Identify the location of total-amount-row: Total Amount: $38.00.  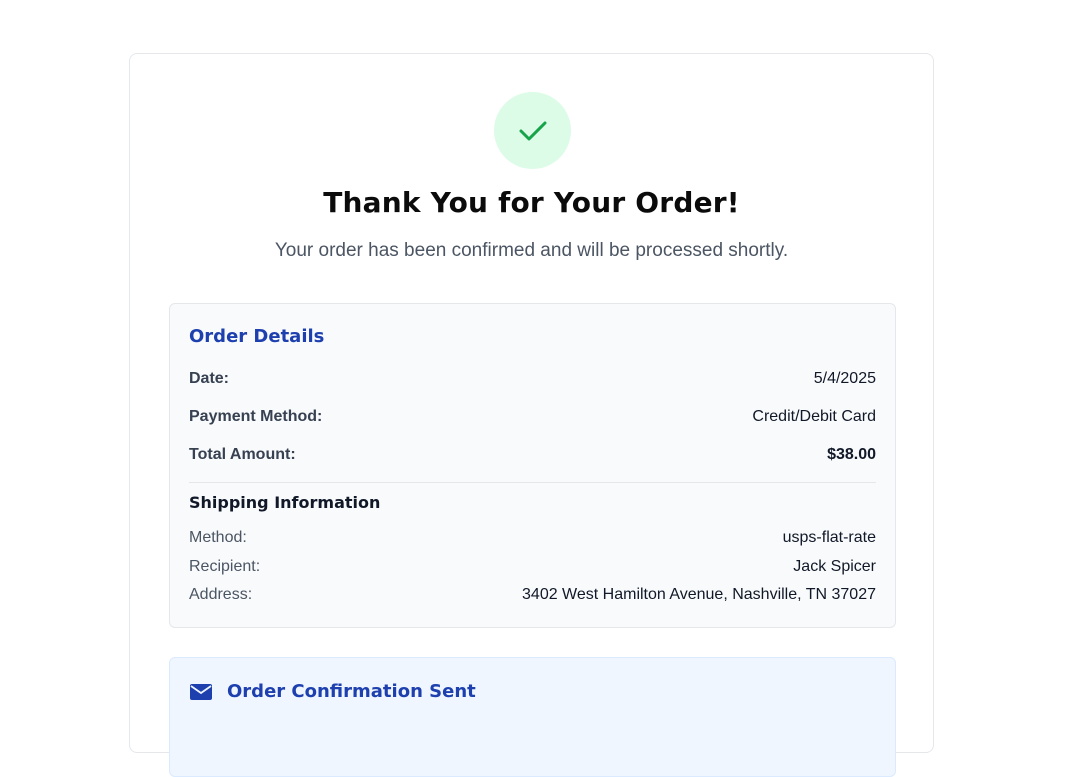
(532, 455).